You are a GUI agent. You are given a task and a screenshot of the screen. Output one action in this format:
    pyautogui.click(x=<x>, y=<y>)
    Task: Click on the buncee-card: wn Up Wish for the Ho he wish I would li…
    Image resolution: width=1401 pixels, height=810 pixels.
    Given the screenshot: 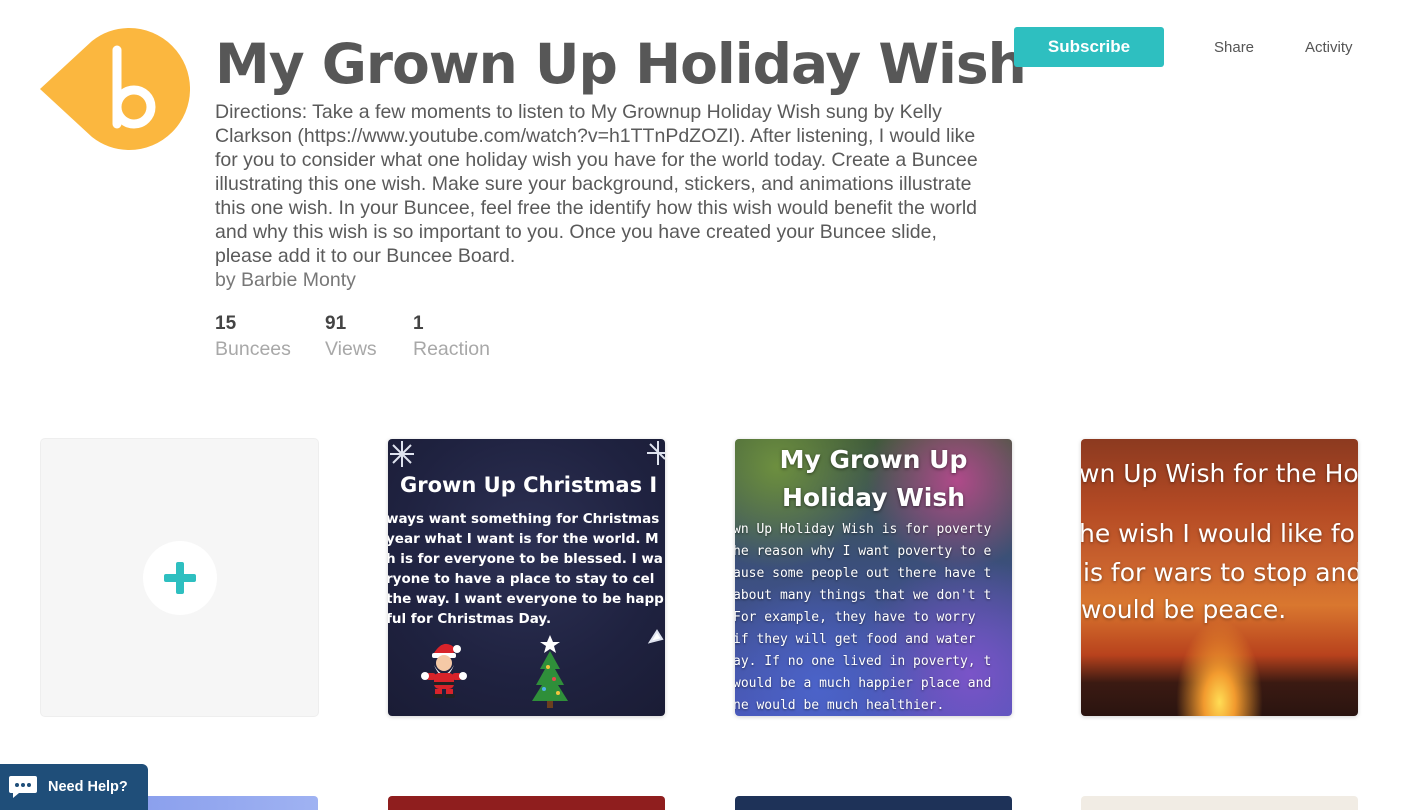 What is the action you would take?
    pyautogui.click(x=1219, y=577)
    